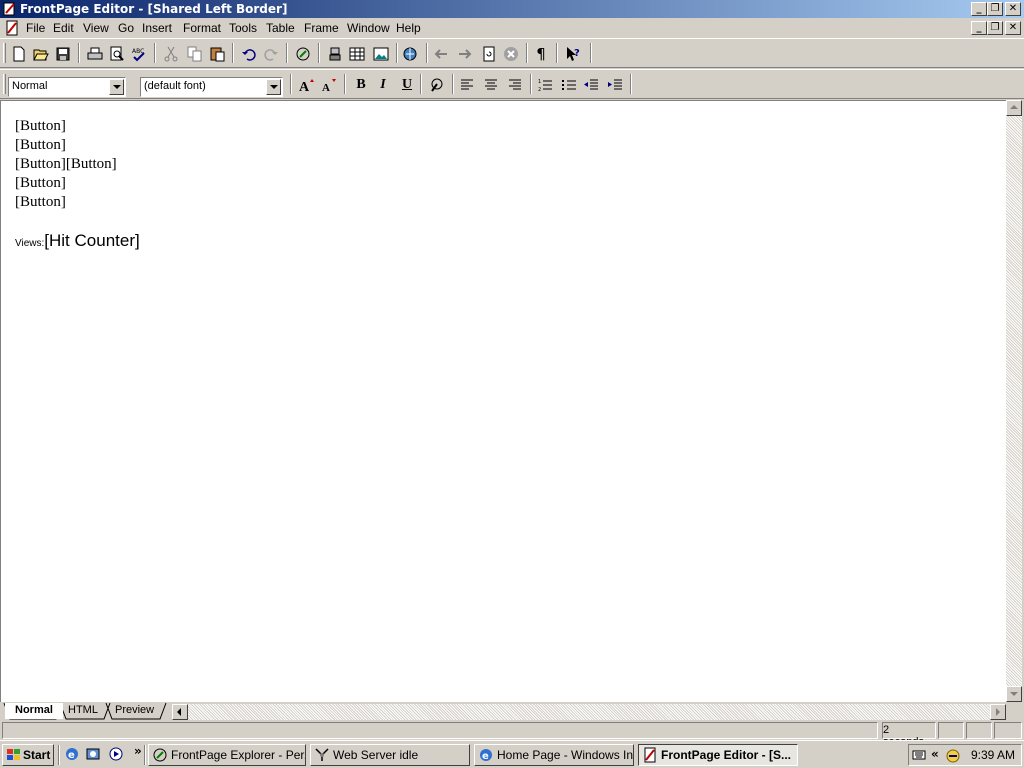  I want to click on align-right-icon, so click(515, 85).